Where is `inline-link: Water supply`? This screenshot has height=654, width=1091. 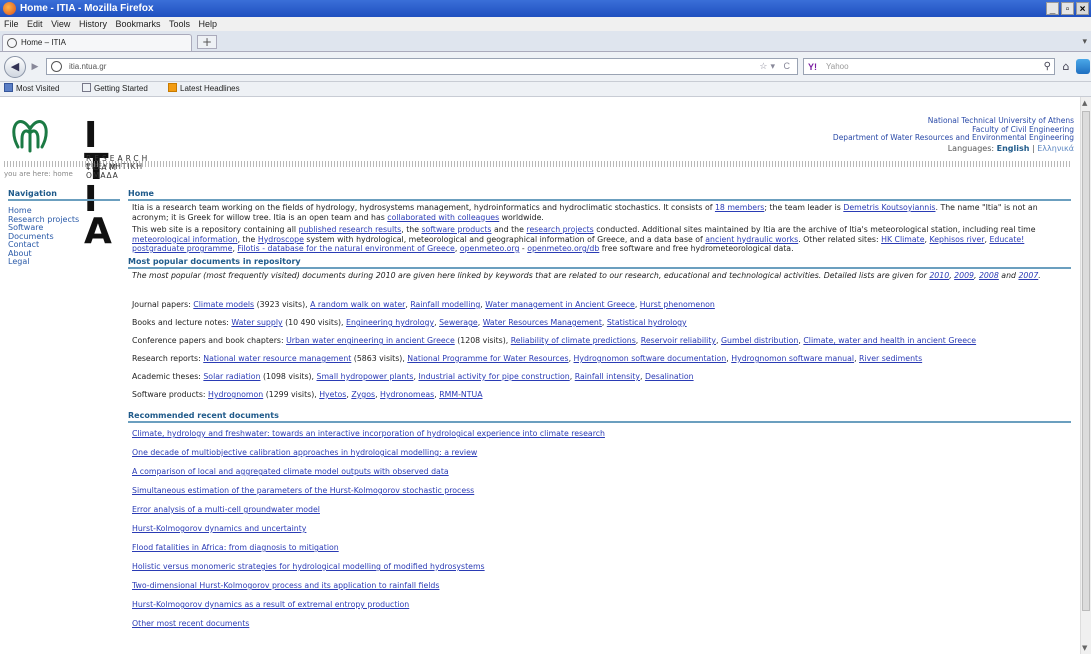 inline-link: Water supply is located at coordinates (256, 322).